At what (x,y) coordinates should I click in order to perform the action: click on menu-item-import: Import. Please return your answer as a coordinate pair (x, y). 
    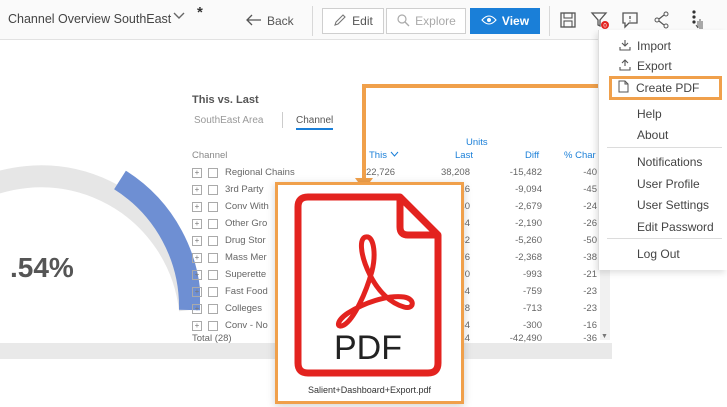
    Looking at the image, I should click on (663, 46).